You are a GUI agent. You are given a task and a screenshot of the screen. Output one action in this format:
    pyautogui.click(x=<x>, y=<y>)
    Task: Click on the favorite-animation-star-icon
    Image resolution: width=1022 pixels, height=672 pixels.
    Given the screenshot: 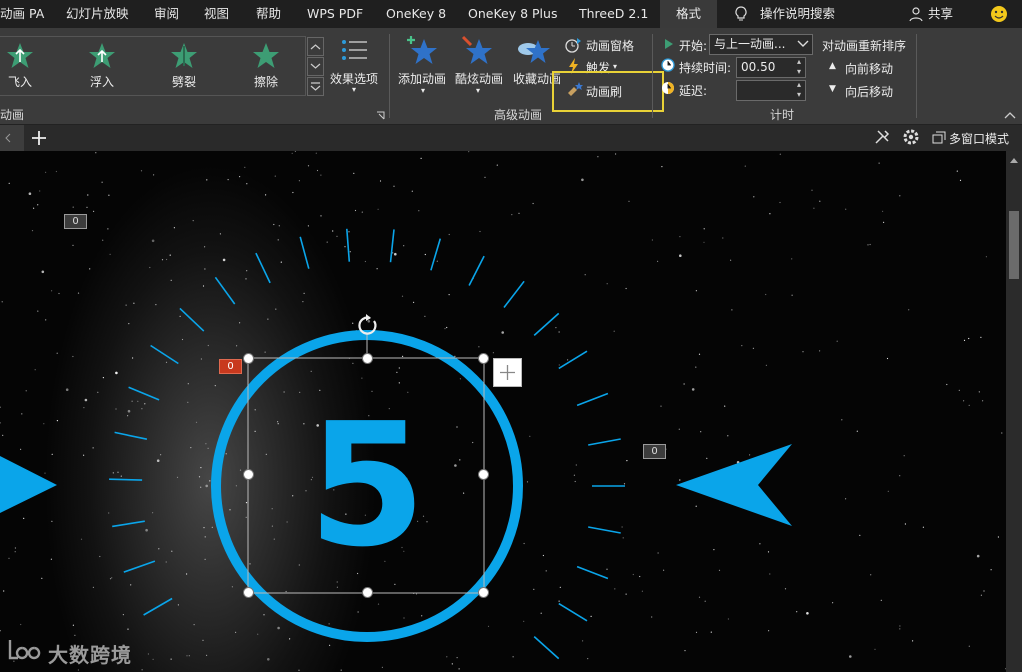 What is the action you would take?
    pyautogui.click(x=534, y=51)
    